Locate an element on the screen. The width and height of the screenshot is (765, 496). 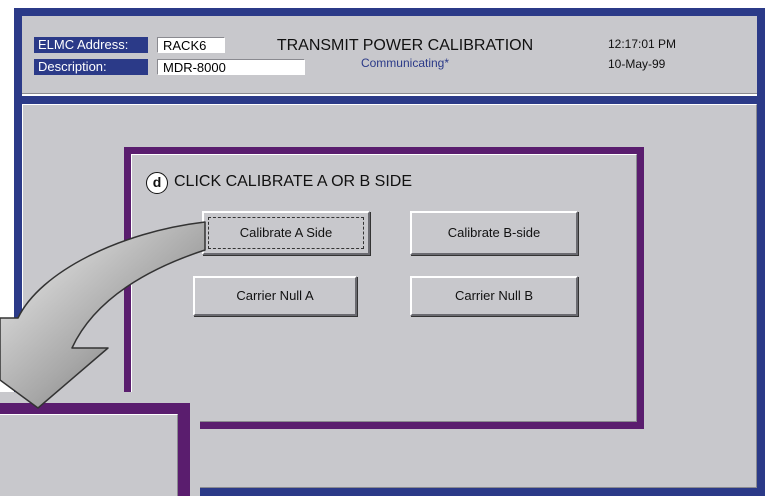
page-title: TRANSMIT POWER CALIBRATION is located at coordinates (405, 45).